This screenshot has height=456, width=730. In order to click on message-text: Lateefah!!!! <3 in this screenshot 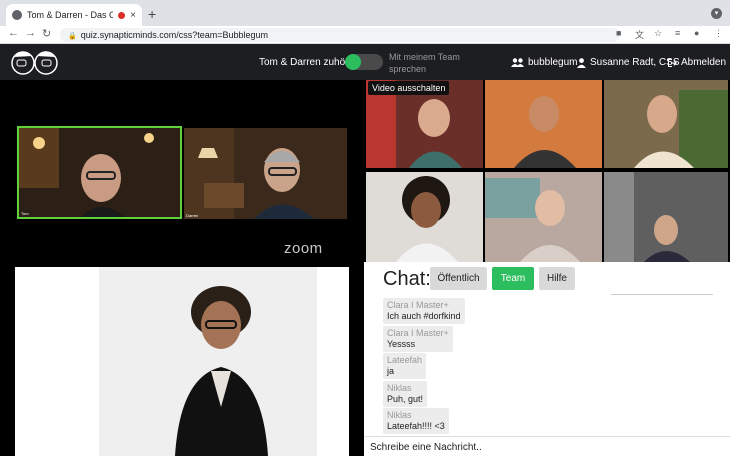, I will do `click(416, 426)`.